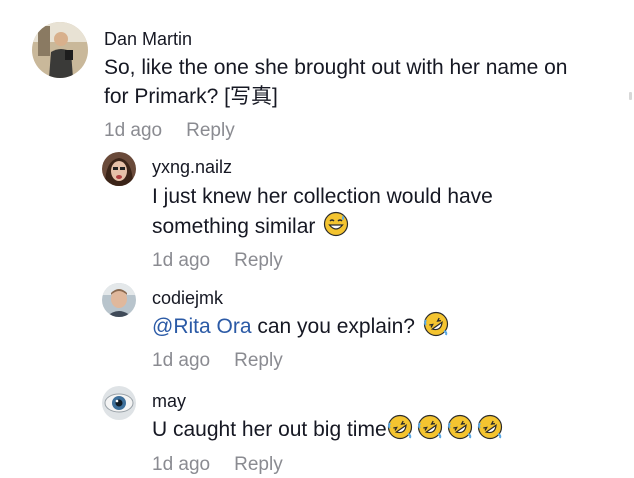 This screenshot has height=478, width=634. I want to click on comment-username: may, so click(169, 401).